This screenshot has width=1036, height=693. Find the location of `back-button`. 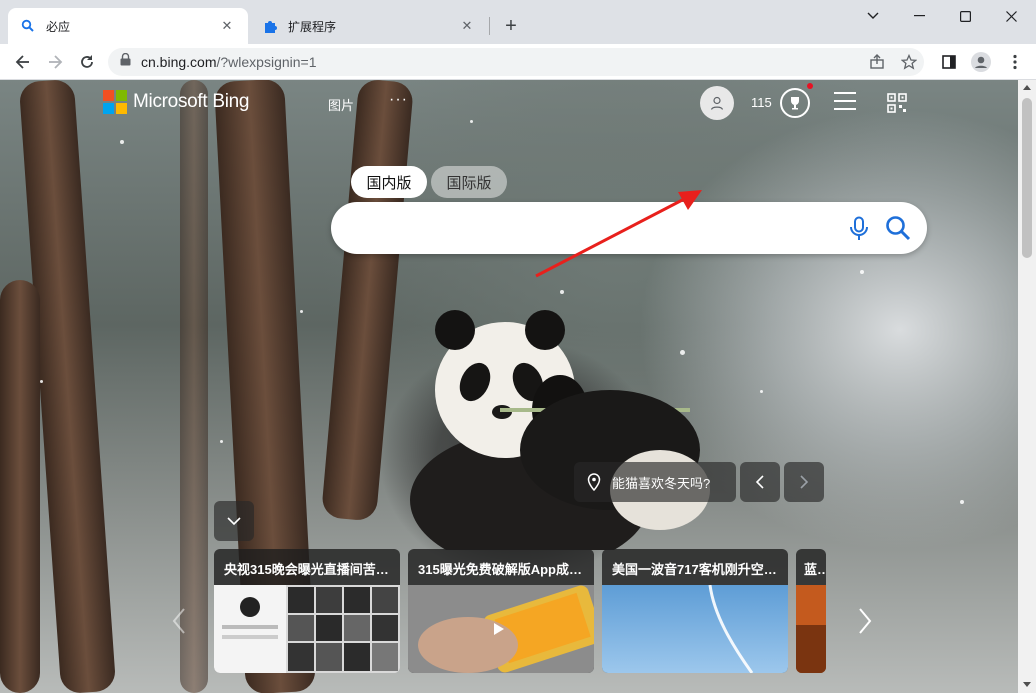

back-button is located at coordinates (23, 62).